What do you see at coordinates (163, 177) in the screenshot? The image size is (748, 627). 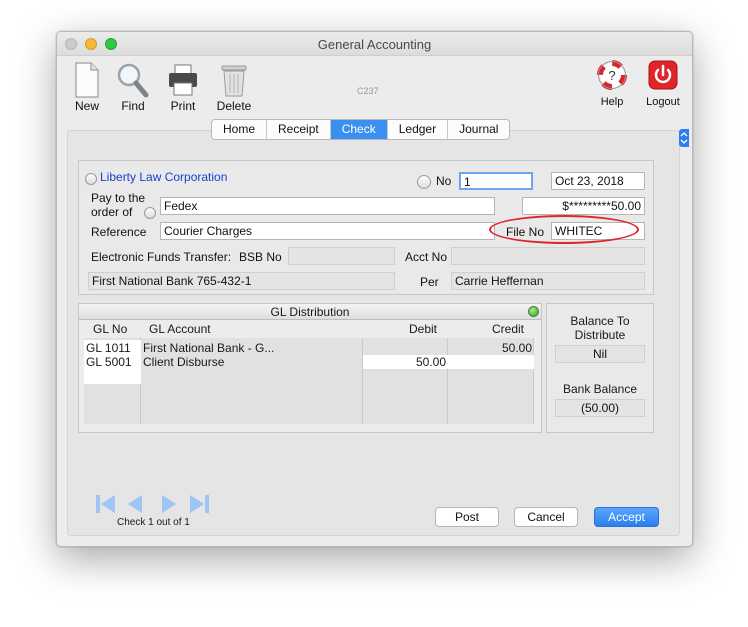 I see `payer-link: Liberty Law Corporation` at bounding box center [163, 177].